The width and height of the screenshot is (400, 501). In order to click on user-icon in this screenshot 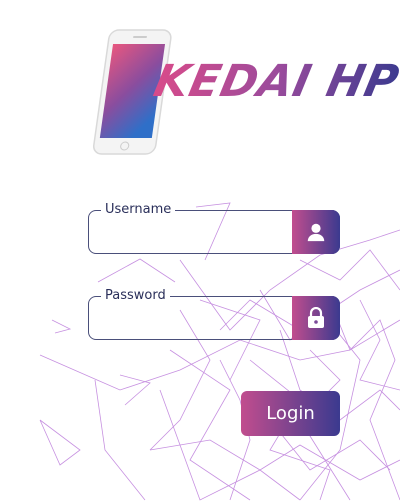, I will do `click(316, 232)`.